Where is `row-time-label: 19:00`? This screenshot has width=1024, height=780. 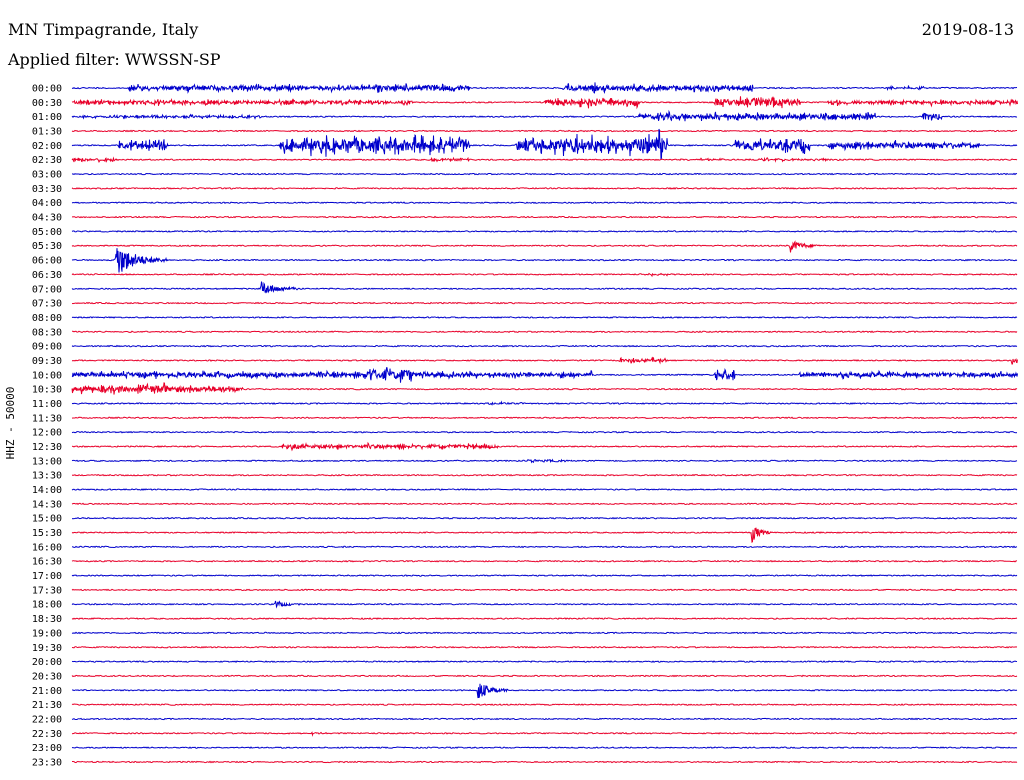 row-time-label: 19:00 is located at coordinates (47, 633).